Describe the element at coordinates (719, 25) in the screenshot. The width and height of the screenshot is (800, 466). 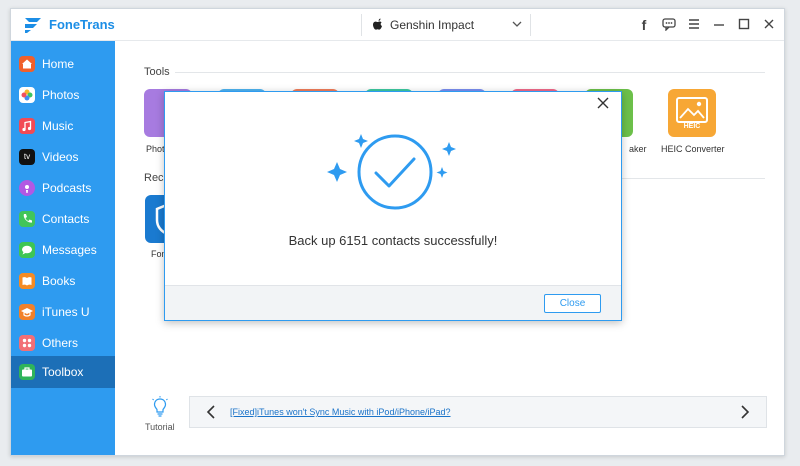
I see `minimize-icon` at that location.